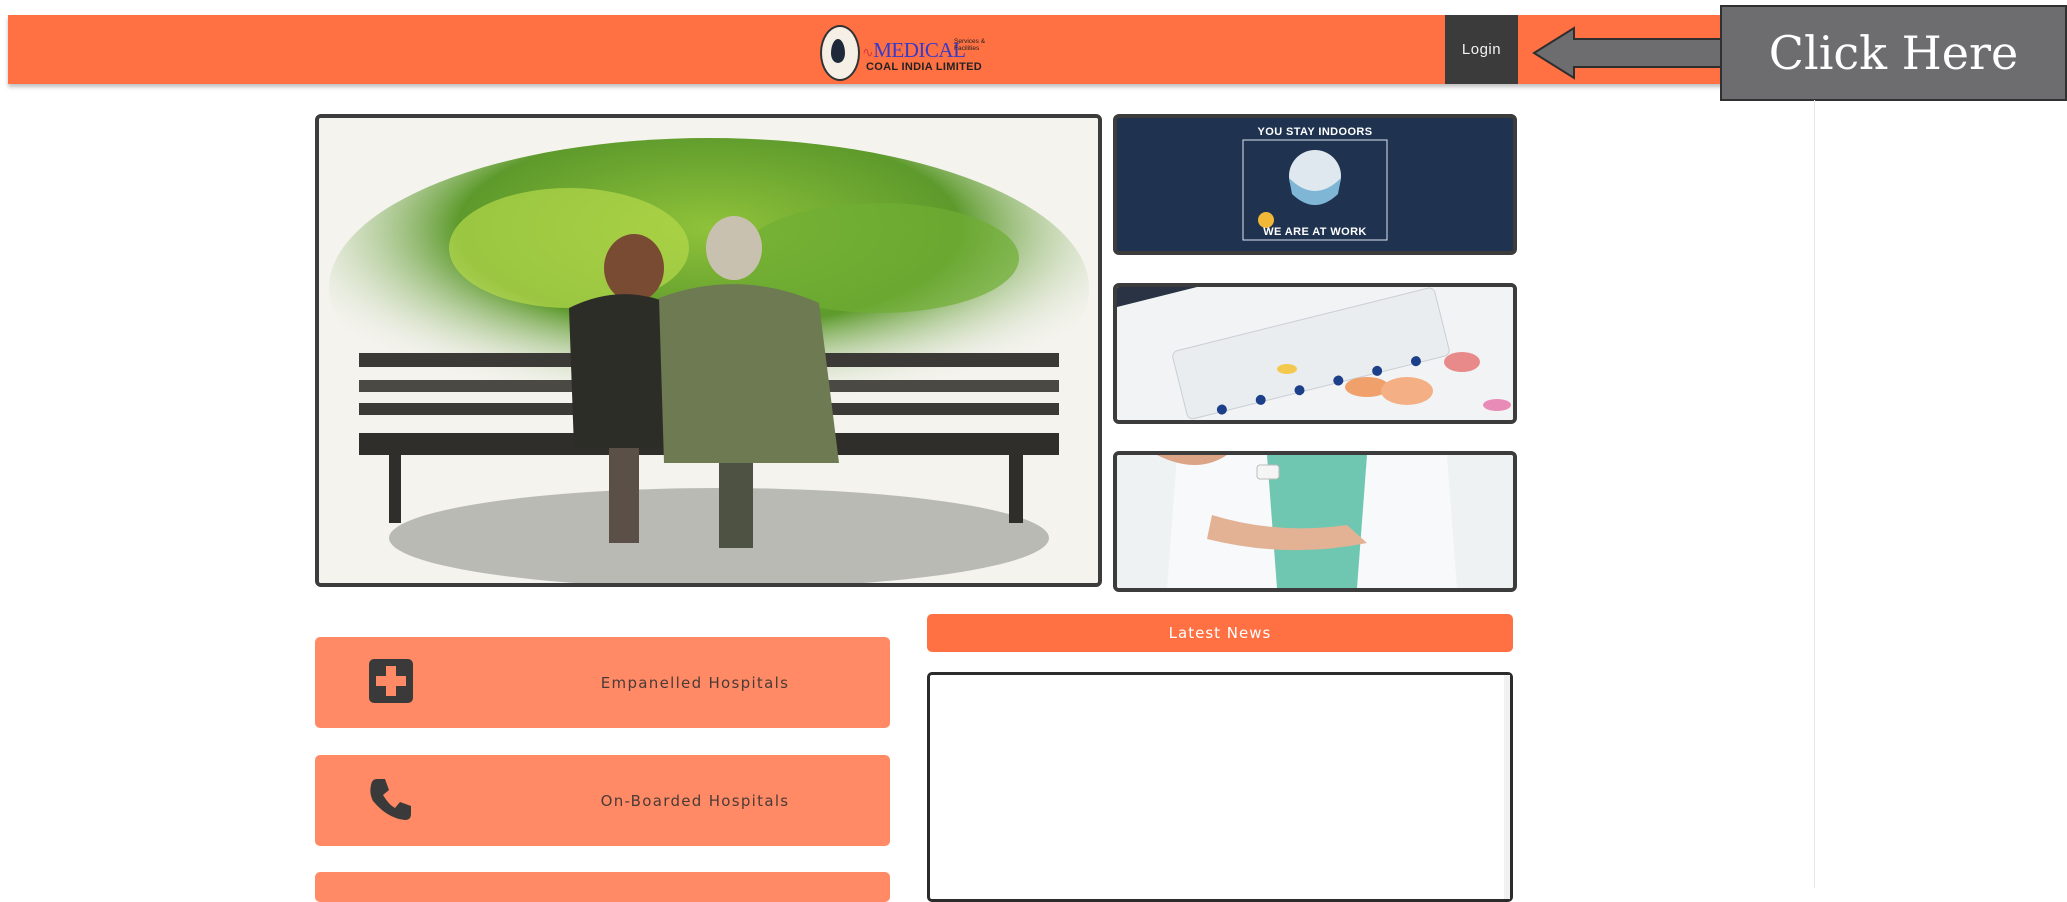  What do you see at coordinates (602, 887) in the screenshot?
I see `third-service-button` at bounding box center [602, 887].